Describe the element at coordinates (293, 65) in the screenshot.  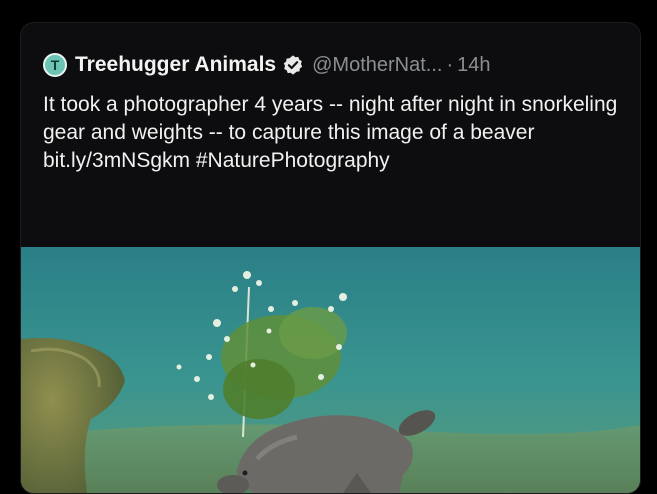
I see `verified-badge-icon` at that location.